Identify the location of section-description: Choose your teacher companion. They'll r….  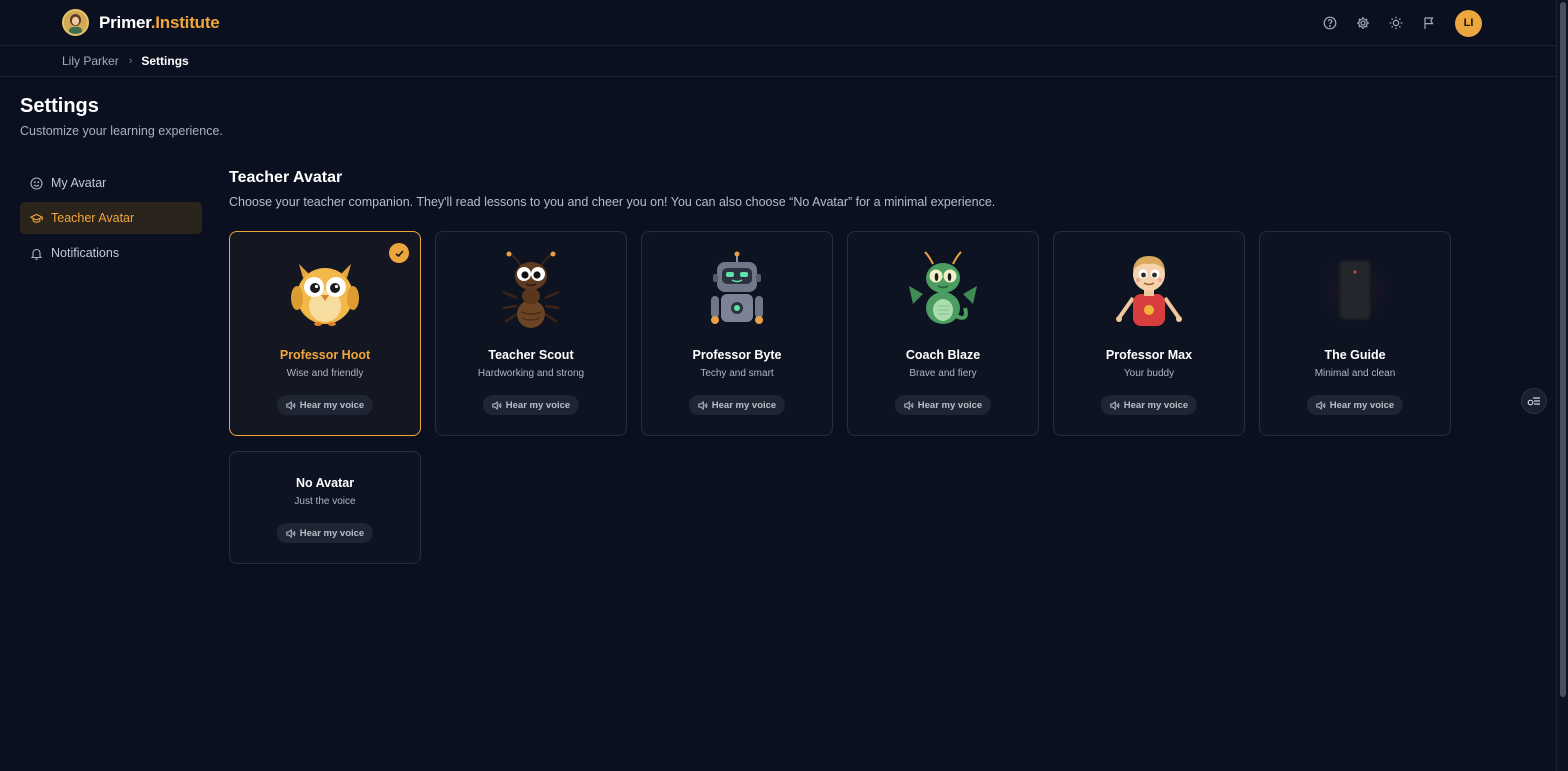
(612, 202).